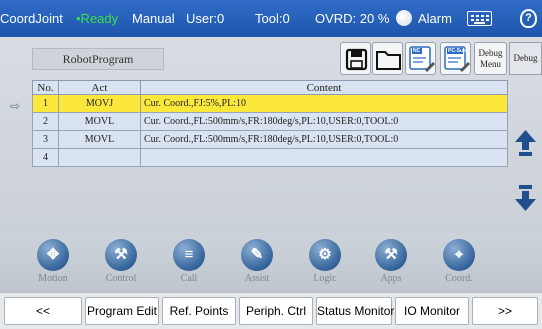 This screenshot has height=329, width=542. I want to click on debug-menu-label-line2: Menu, so click(490, 64).